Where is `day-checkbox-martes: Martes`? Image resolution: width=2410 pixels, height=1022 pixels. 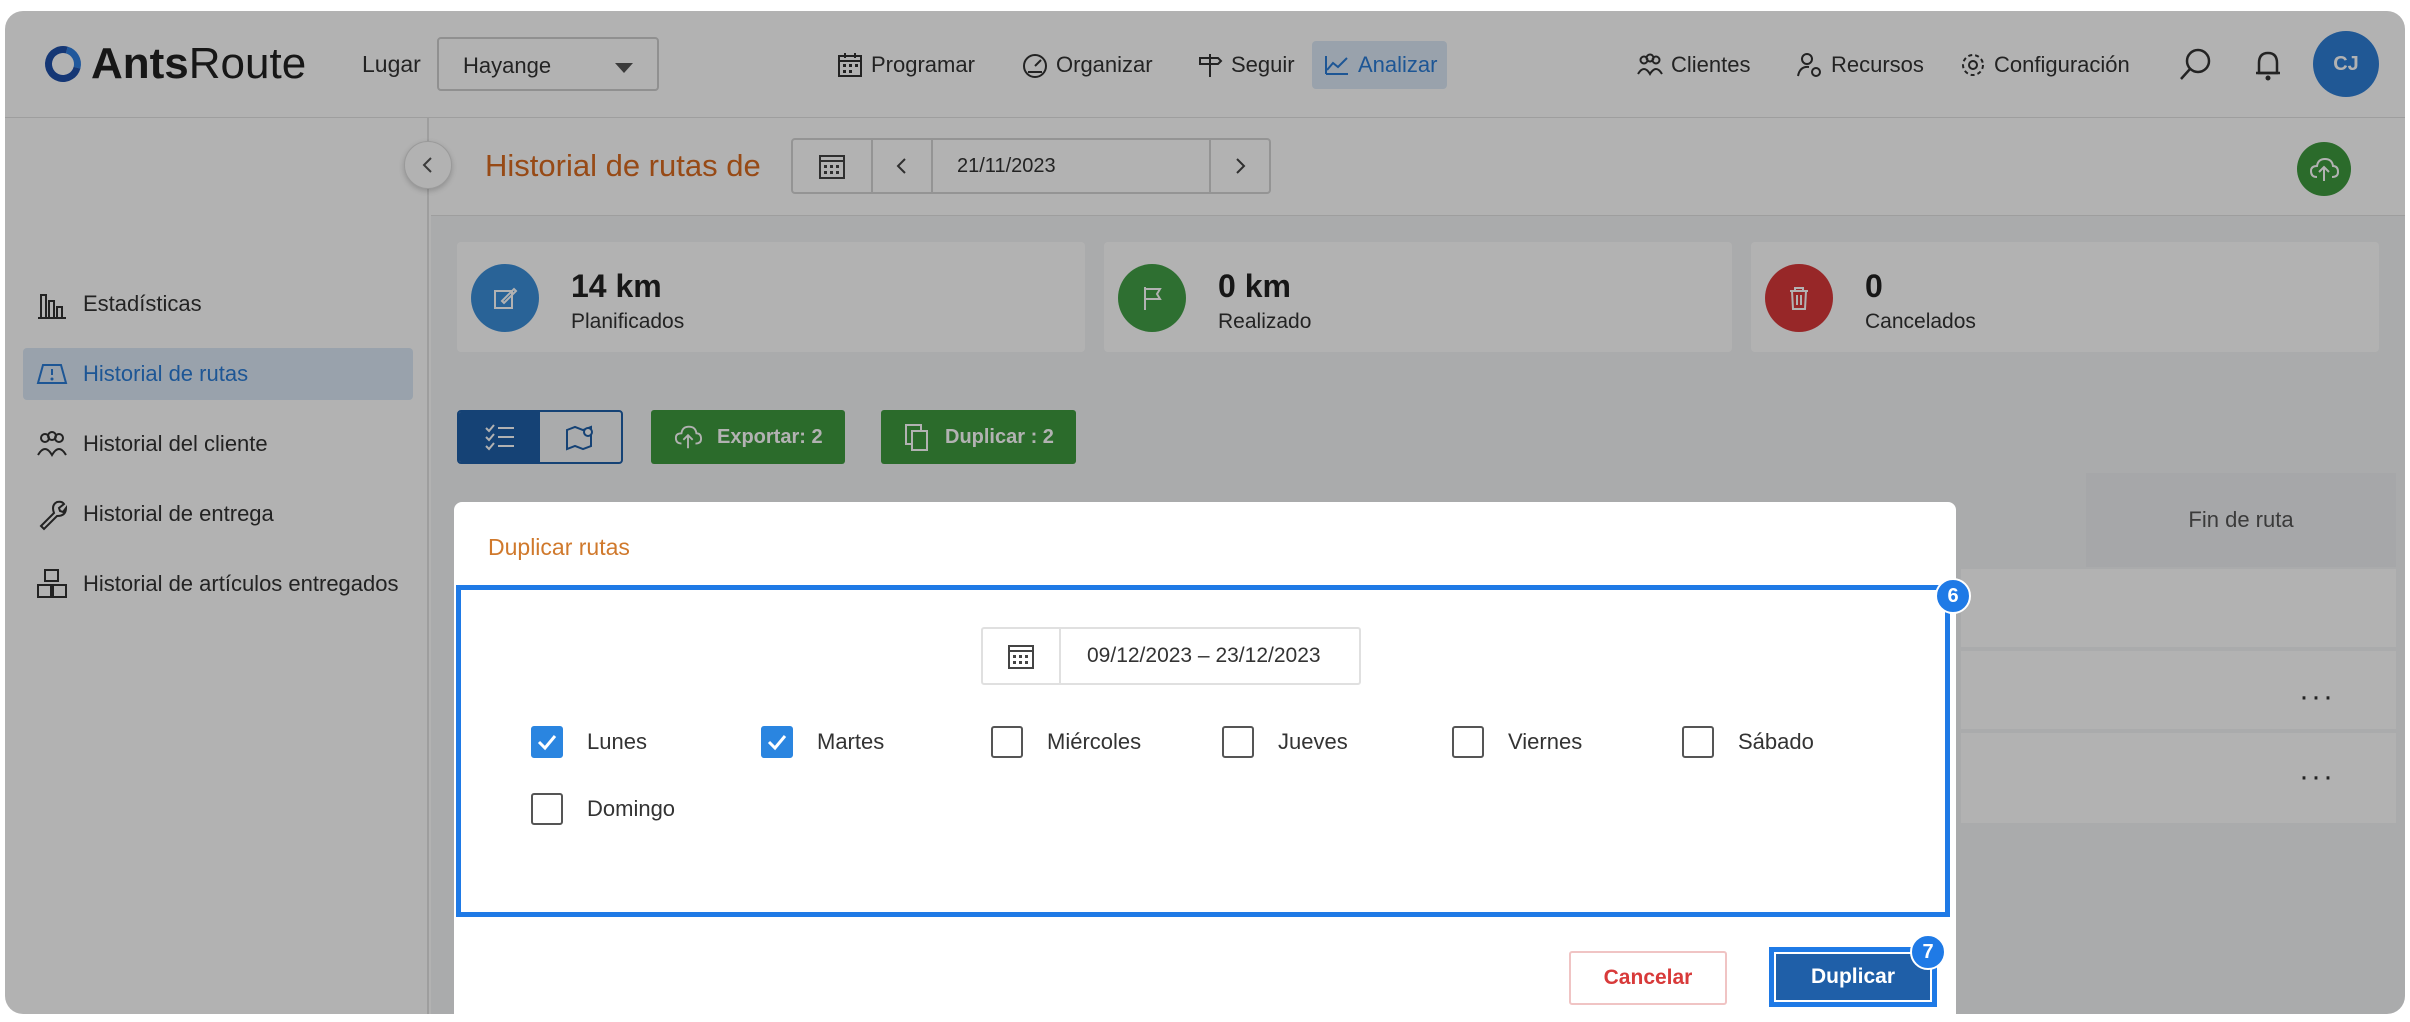 day-checkbox-martes: Martes is located at coordinates (822, 742).